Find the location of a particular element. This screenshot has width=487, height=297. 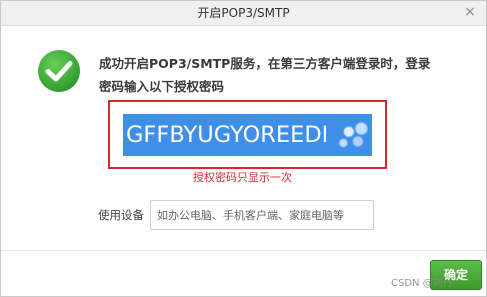

success-message: 成功开启POP3/SMTP服务，在第三方客户端登录时，登录密码输入以下授权密码 is located at coordinates (265, 75).